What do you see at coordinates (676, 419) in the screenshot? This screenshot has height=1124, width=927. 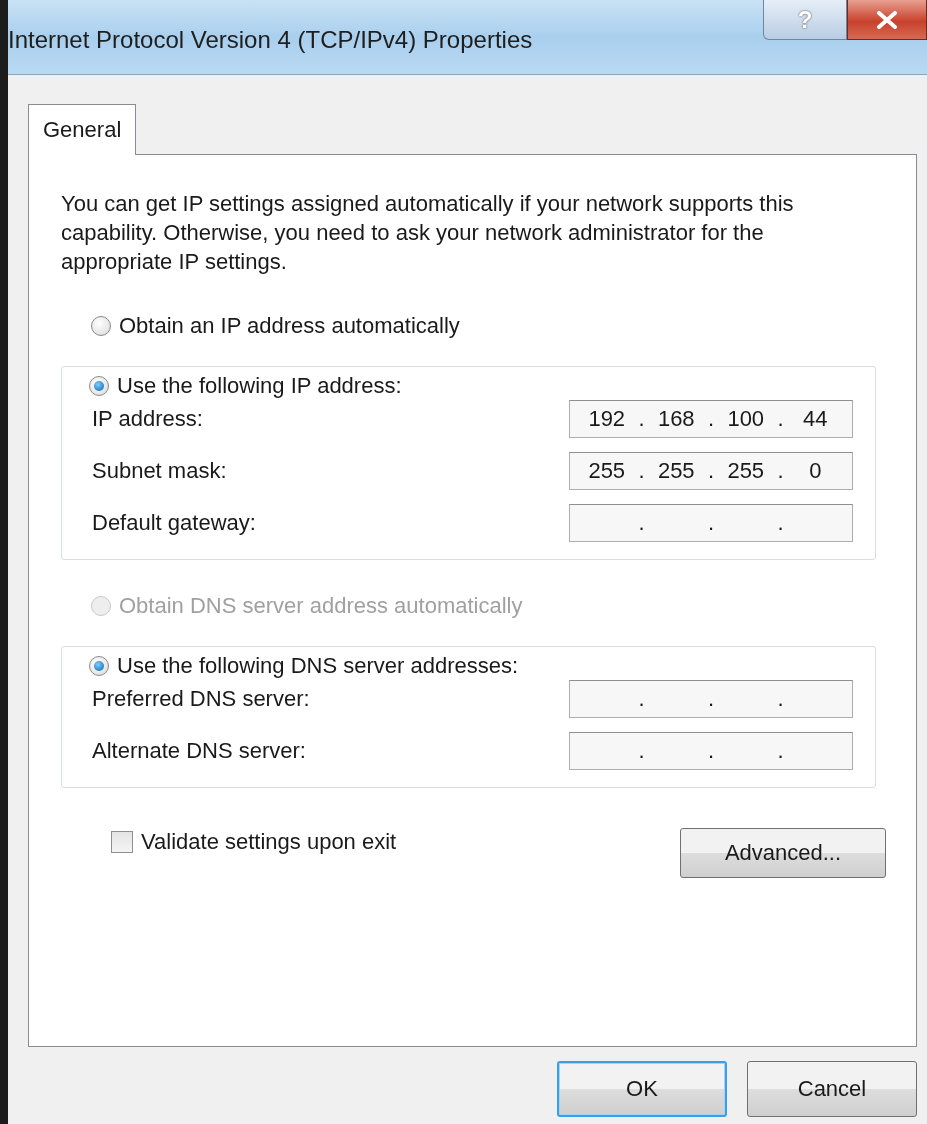 I see `octet-value: 168` at bounding box center [676, 419].